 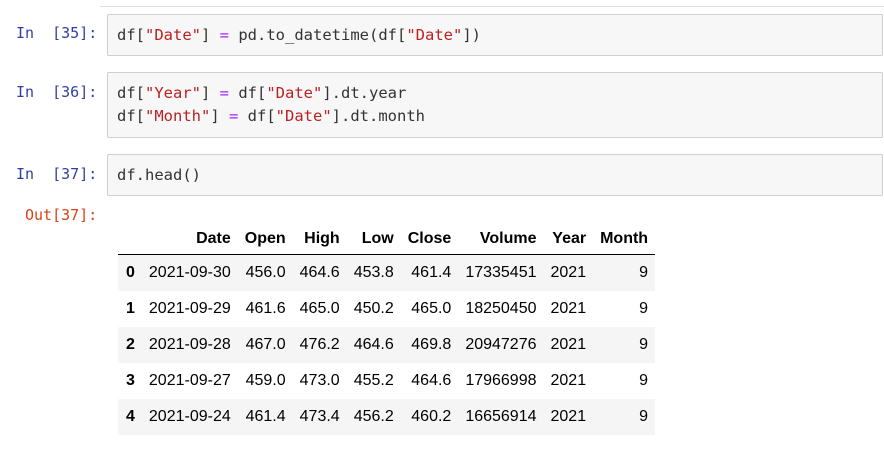 What do you see at coordinates (57, 174) in the screenshot?
I see `input-prompt-37: In [37]:` at bounding box center [57, 174].